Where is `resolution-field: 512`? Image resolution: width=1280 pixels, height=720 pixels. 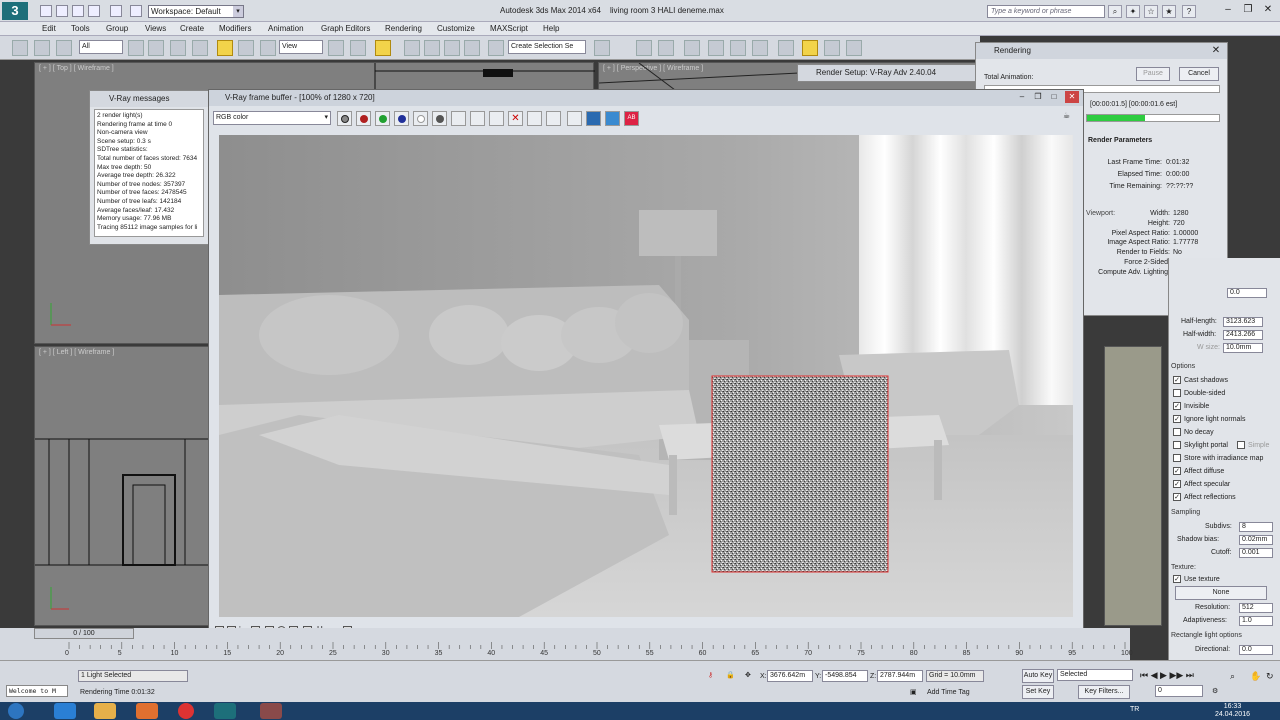 resolution-field: 512 is located at coordinates (1256, 608).